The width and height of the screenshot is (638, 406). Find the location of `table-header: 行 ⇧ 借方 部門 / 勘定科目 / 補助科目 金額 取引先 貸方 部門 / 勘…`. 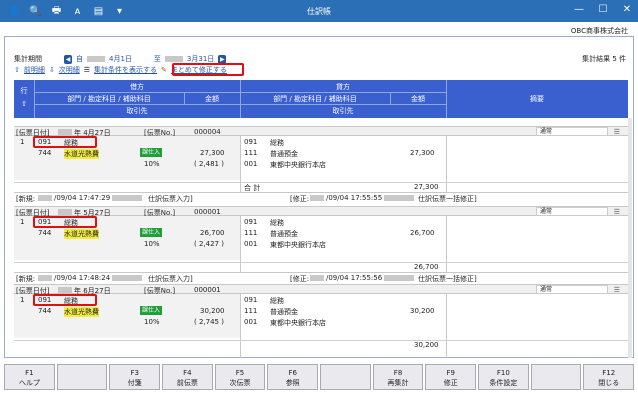

table-header: 行 ⇧ 借方 部門 / 勘定科目 / 補助科目 金額 取引先 貸方 部門 / 勘… is located at coordinates (321, 99).